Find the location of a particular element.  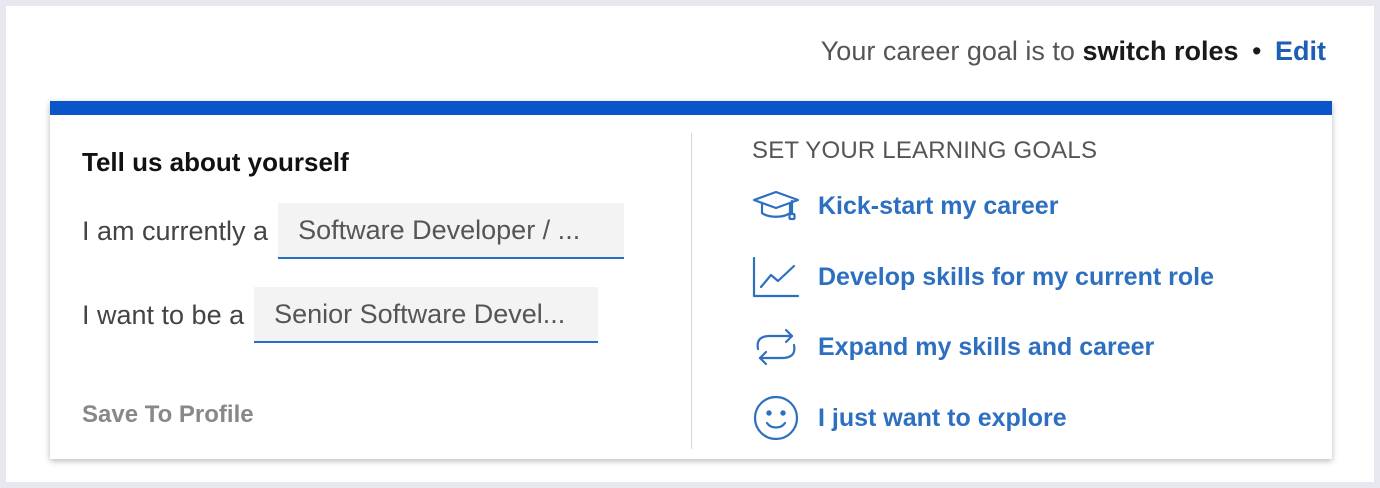

career-goal-value: switch roles is located at coordinates (1160, 51).